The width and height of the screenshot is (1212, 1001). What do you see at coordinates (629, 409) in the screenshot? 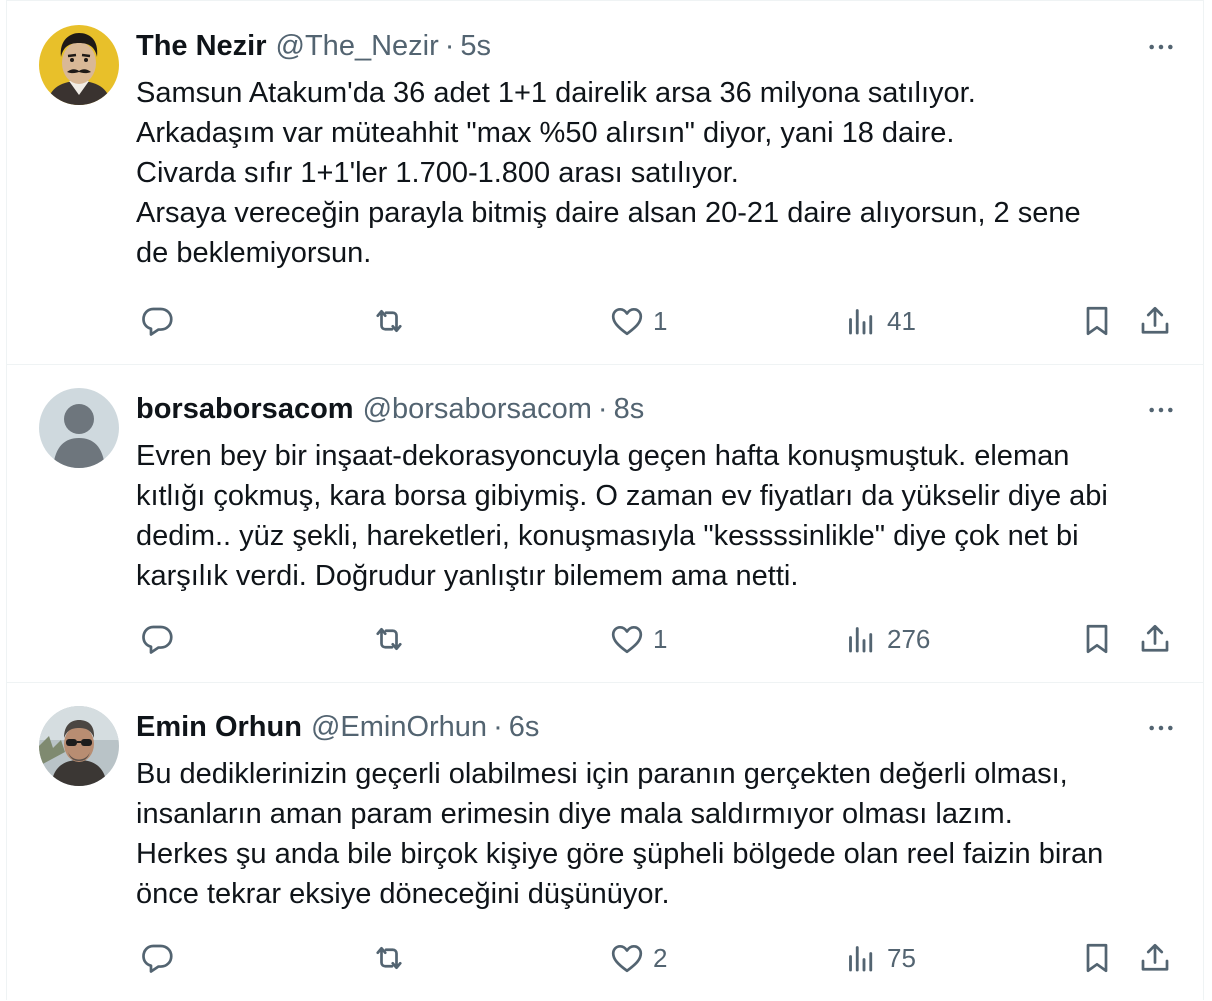
I see `timestamp: 8s` at bounding box center [629, 409].